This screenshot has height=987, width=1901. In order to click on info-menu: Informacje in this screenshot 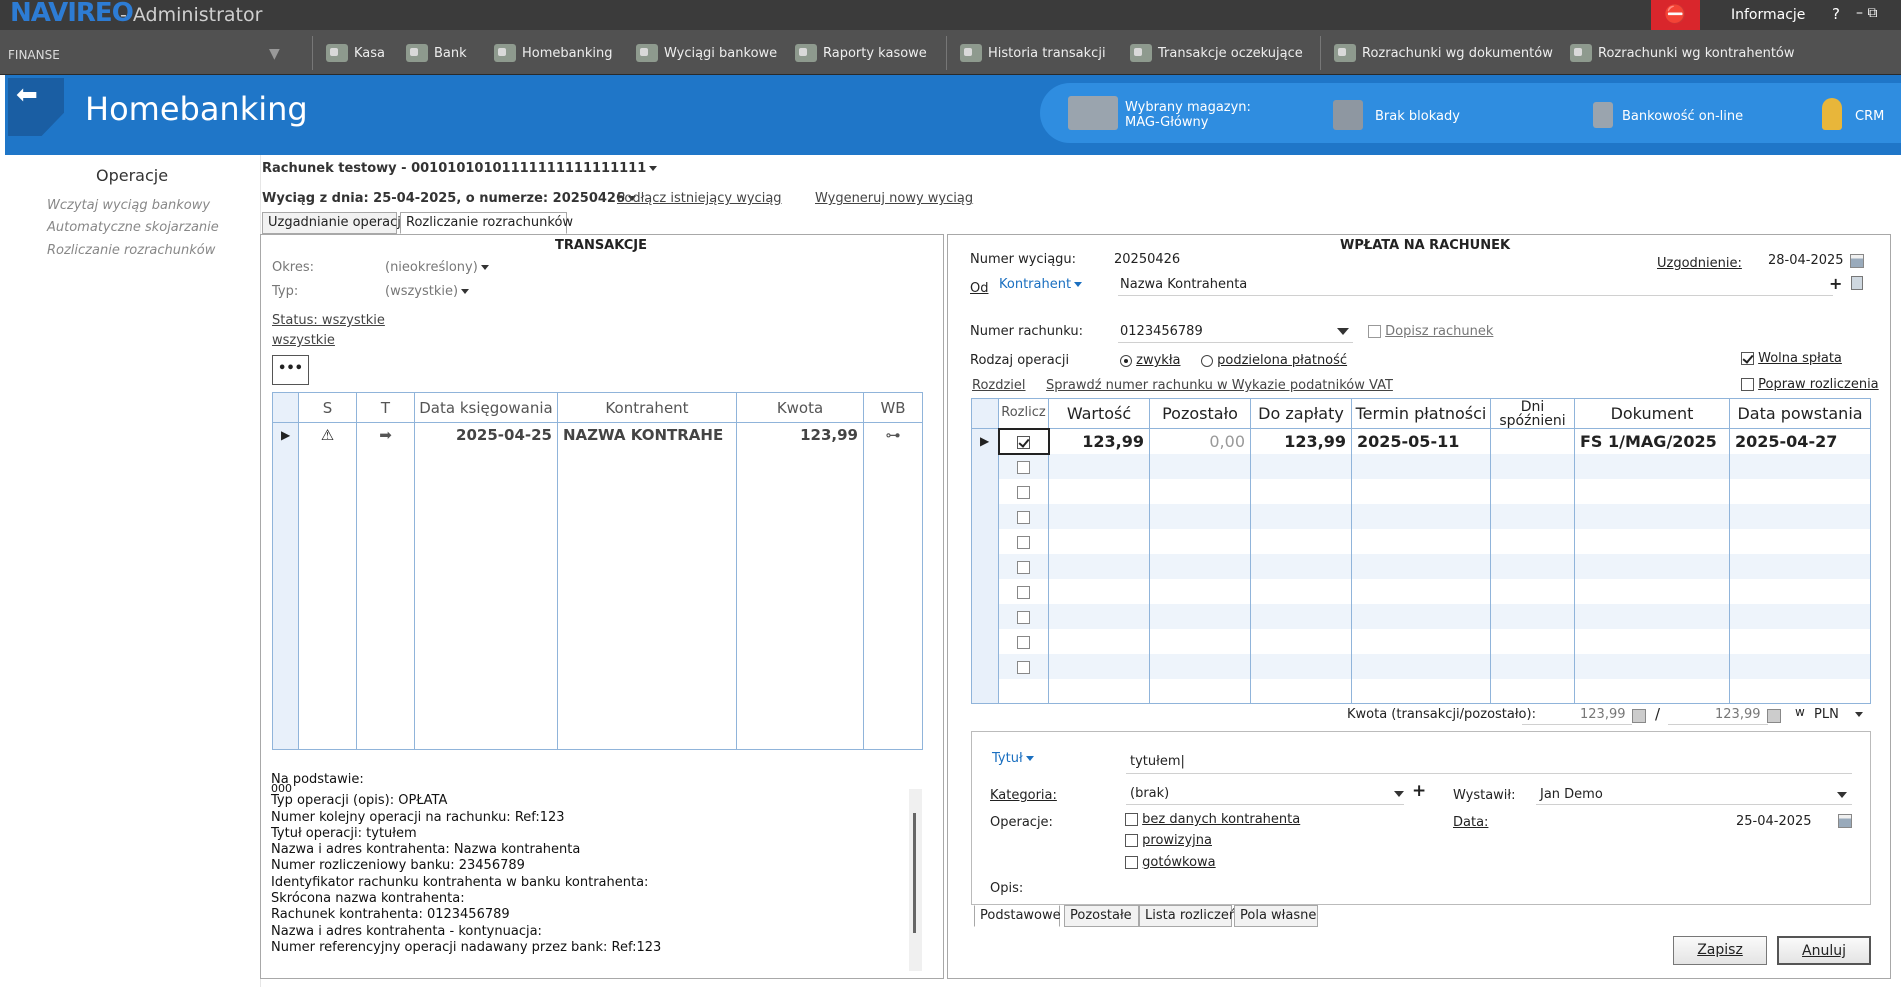, I will do `click(1768, 15)`.